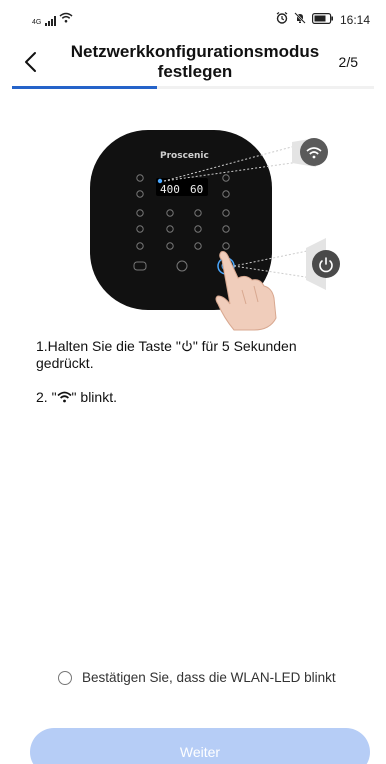 The image size is (386, 764). I want to click on instruction-step-2-prefix: 2. ", so click(46, 397).